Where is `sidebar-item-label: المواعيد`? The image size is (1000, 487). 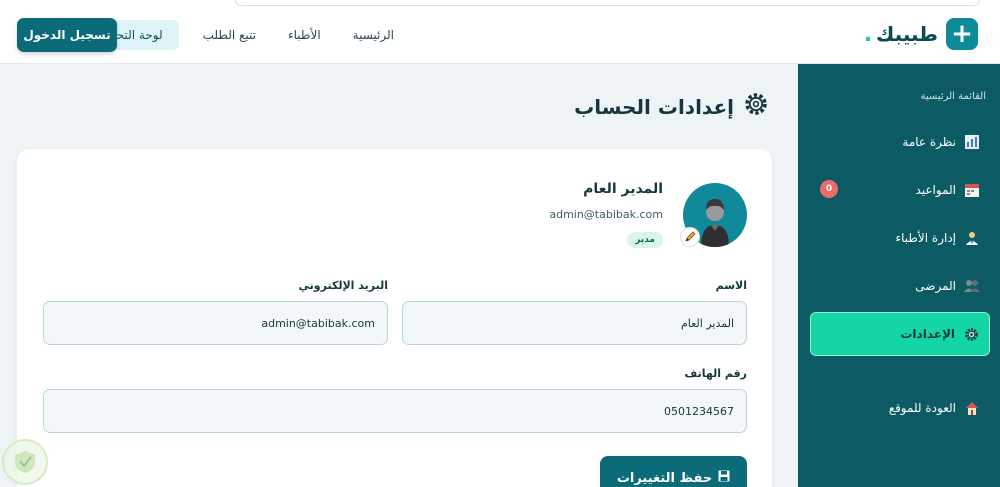
sidebar-item-label: المواعيد is located at coordinates (935, 190).